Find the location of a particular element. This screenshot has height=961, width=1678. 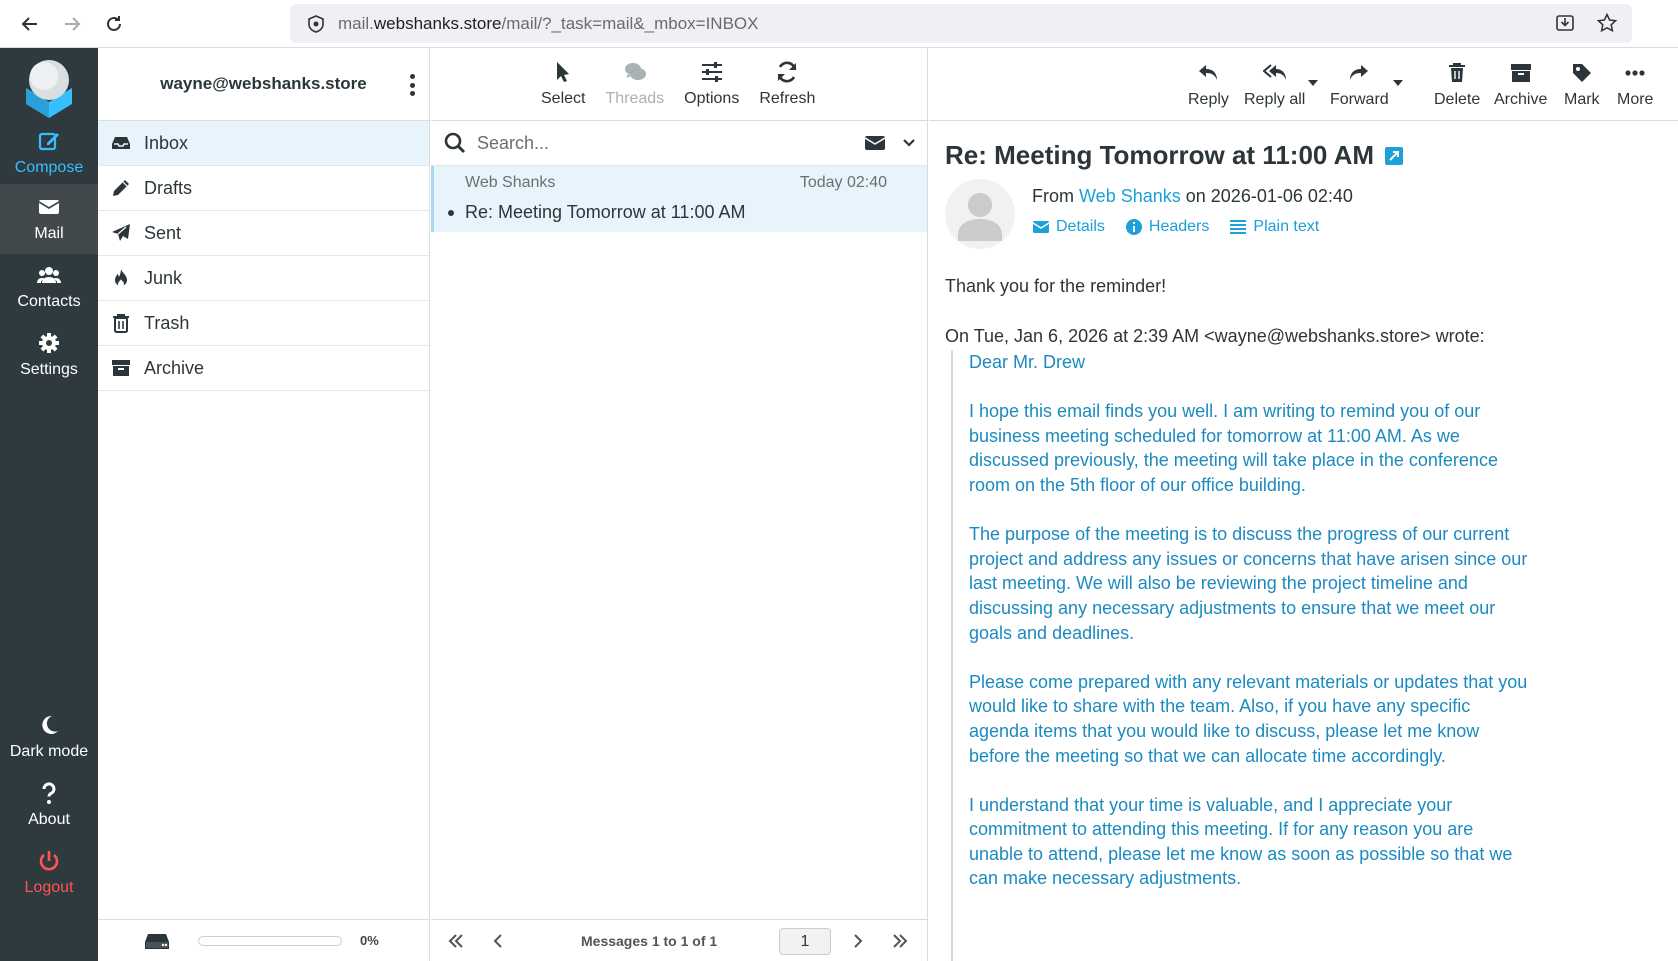

archive-label: Archive is located at coordinates (1521, 99).